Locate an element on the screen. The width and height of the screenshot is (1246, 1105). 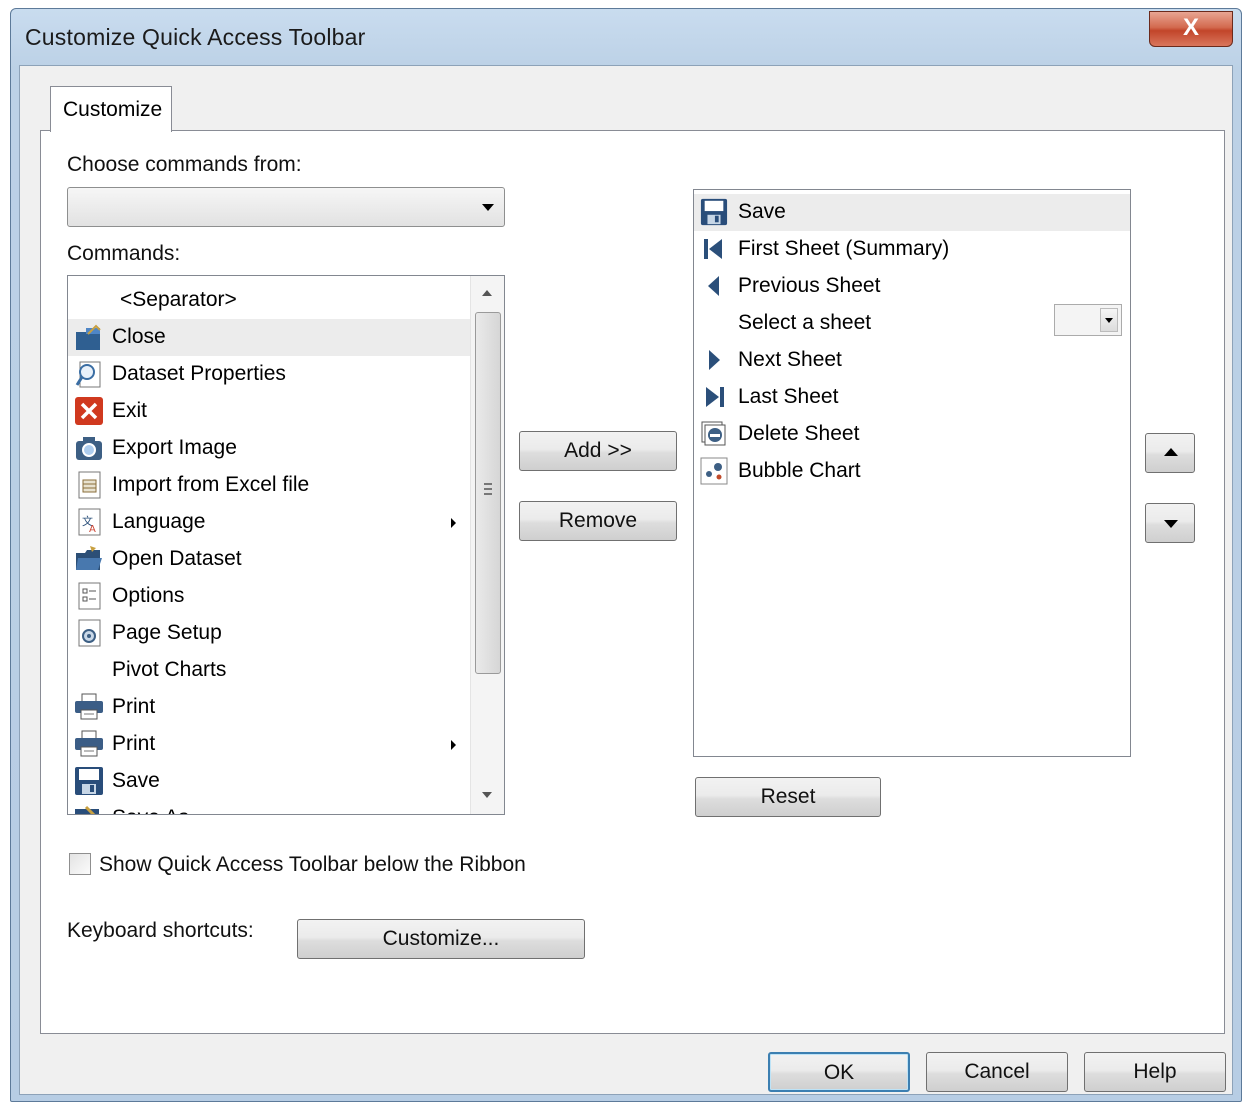
list-item-label: Save is located at coordinates (136, 780).